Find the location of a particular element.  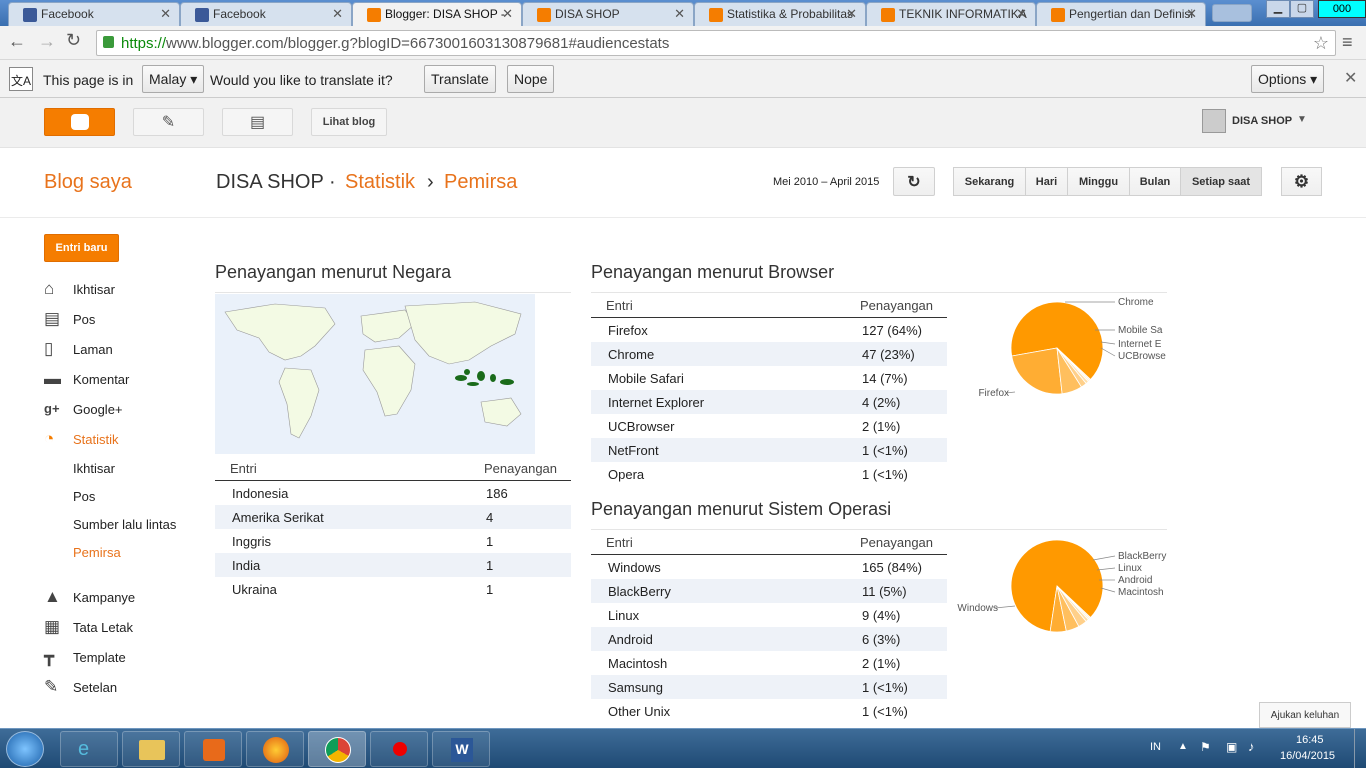

browser-tab: DISA SHOP ✕ is located at coordinates (608, 14).